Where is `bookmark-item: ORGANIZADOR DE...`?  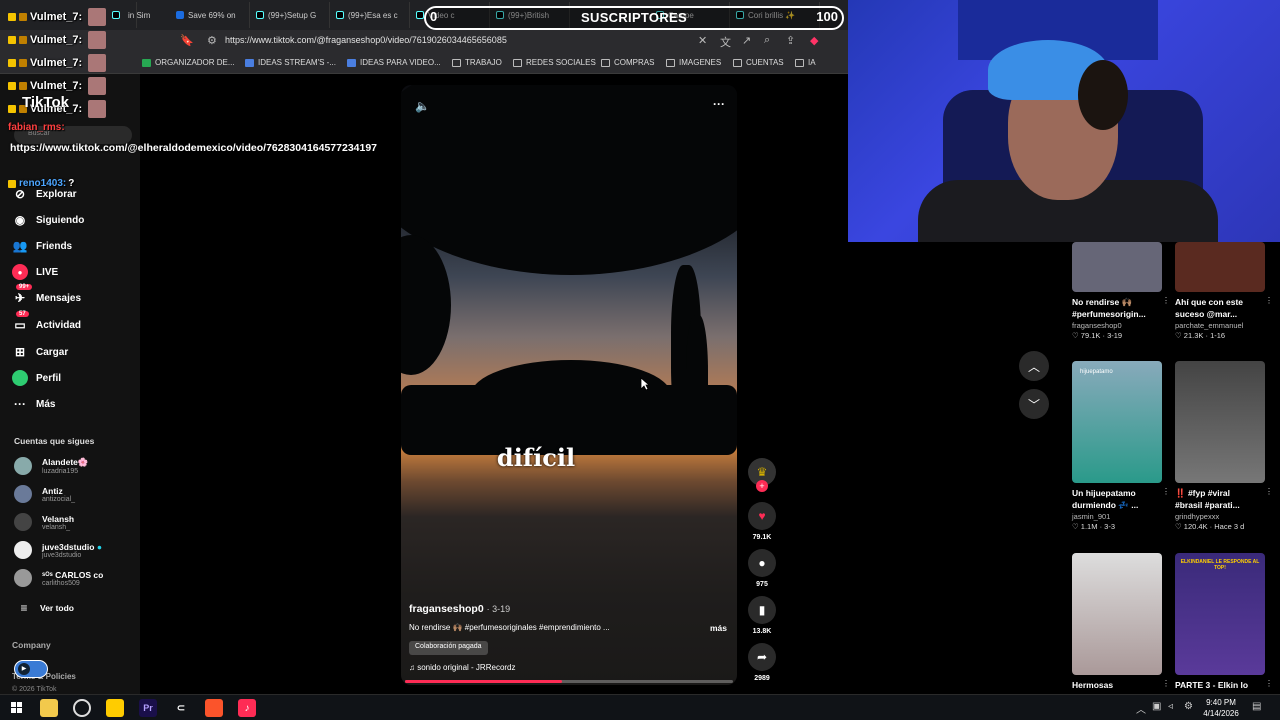 bookmark-item: ORGANIZADOR DE... is located at coordinates (188, 62).